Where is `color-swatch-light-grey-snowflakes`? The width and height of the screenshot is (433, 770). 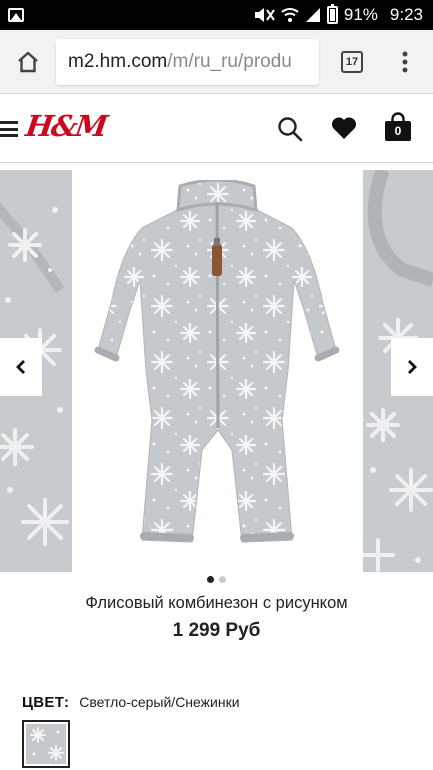 color-swatch-light-grey-snowflakes is located at coordinates (46, 744).